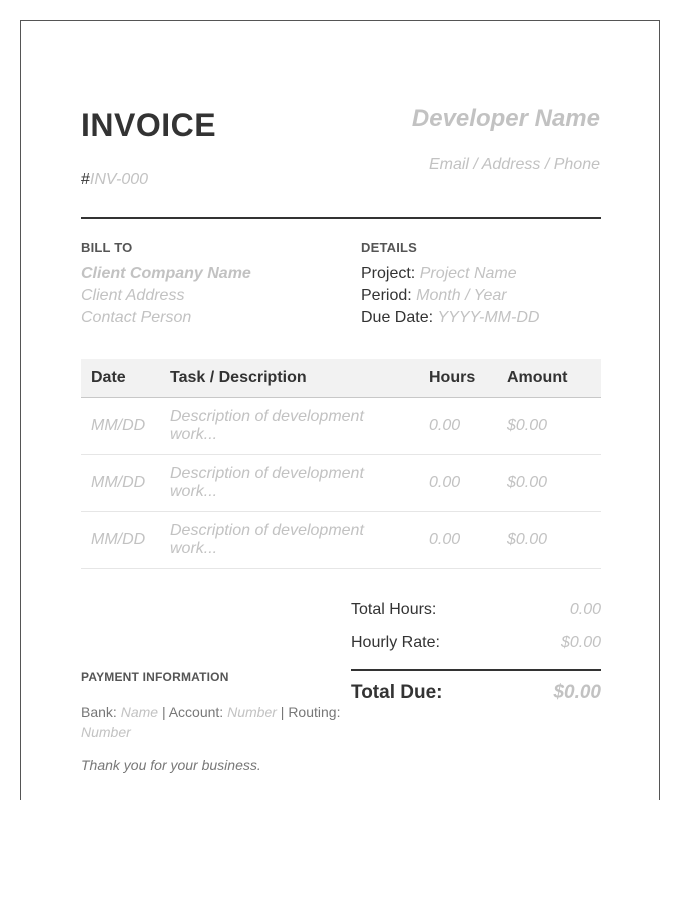  What do you see at coordinates (577, 693) in the screenshot?
I see `total-due-value: $0.00` at bounding box center [577, 693].